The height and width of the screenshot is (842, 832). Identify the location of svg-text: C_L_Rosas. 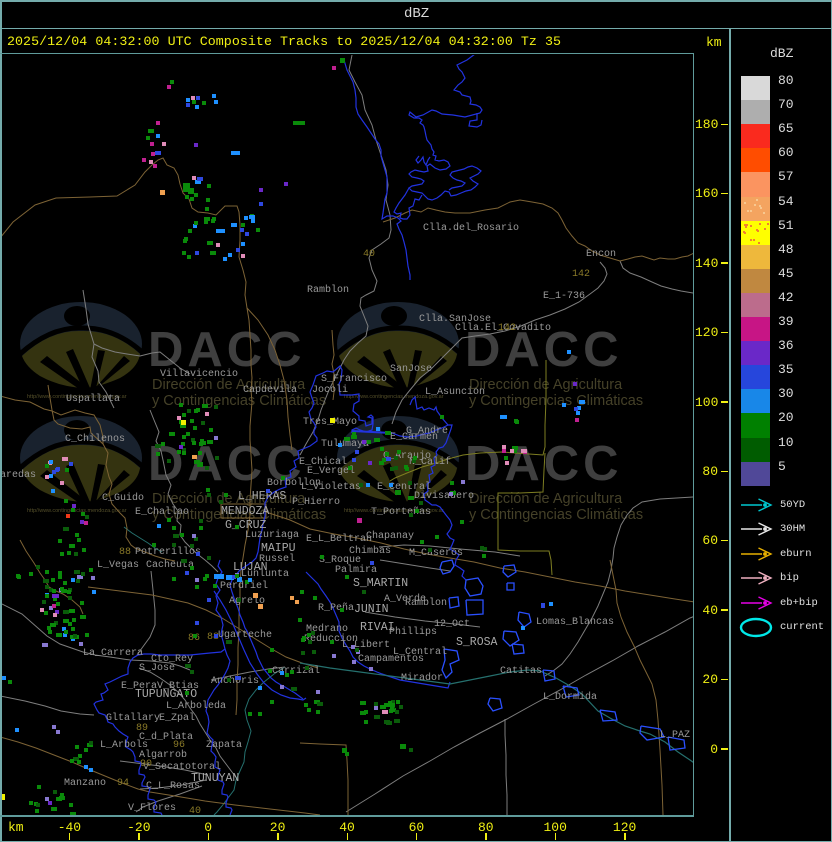
(173, 786).